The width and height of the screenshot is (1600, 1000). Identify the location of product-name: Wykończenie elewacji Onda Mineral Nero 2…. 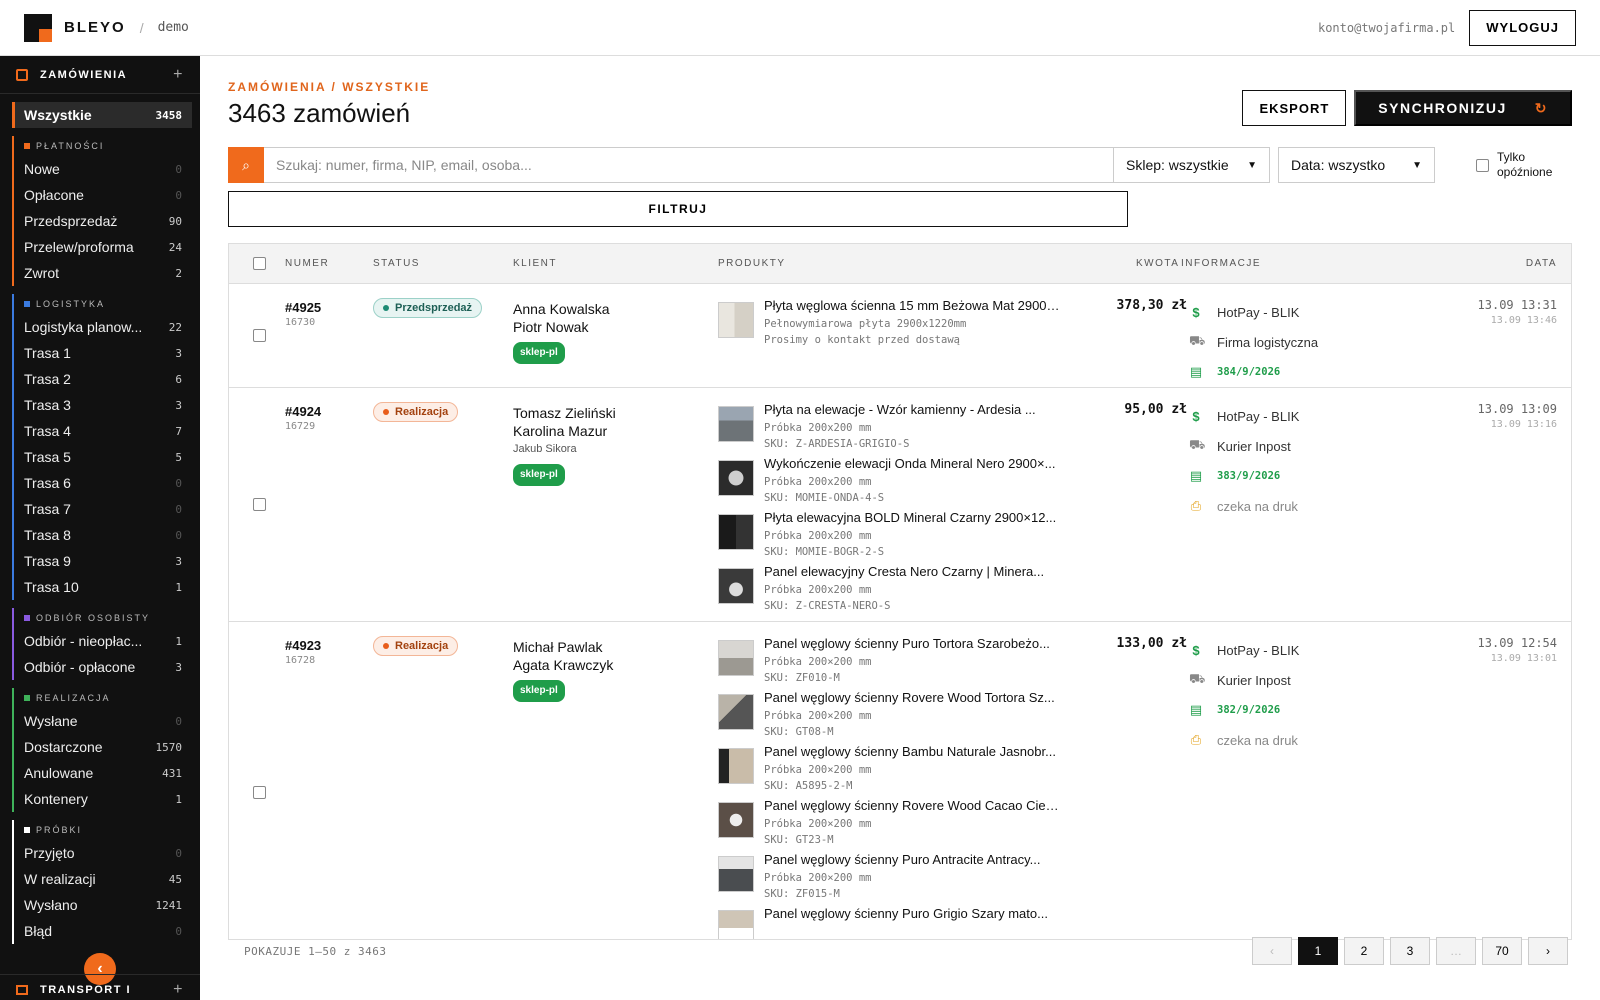
(913, 463).